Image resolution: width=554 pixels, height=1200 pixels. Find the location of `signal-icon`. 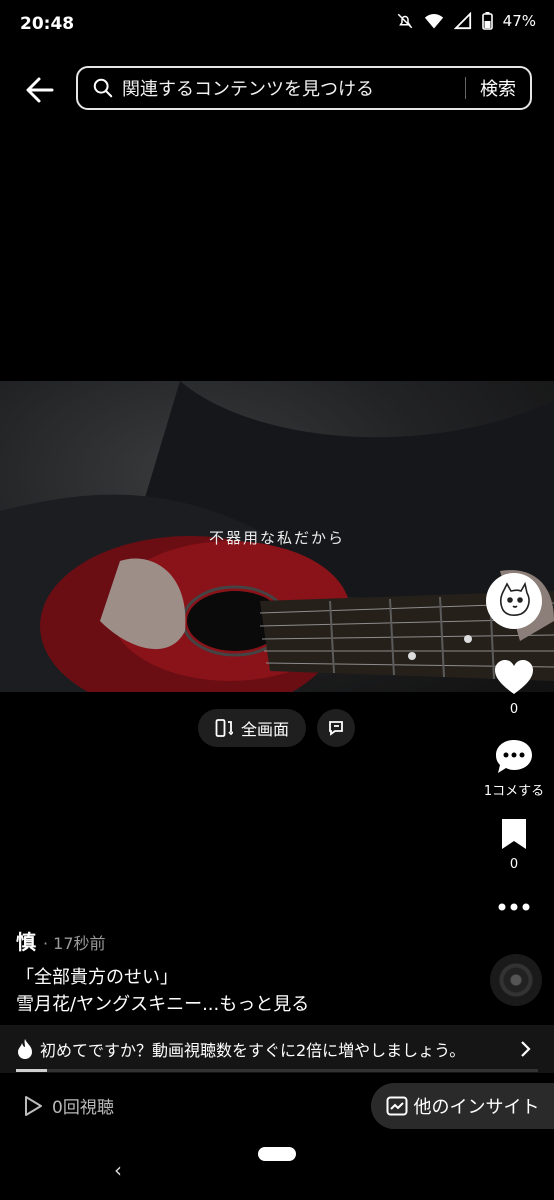

signal-icon is located at coordinates (462, 21).